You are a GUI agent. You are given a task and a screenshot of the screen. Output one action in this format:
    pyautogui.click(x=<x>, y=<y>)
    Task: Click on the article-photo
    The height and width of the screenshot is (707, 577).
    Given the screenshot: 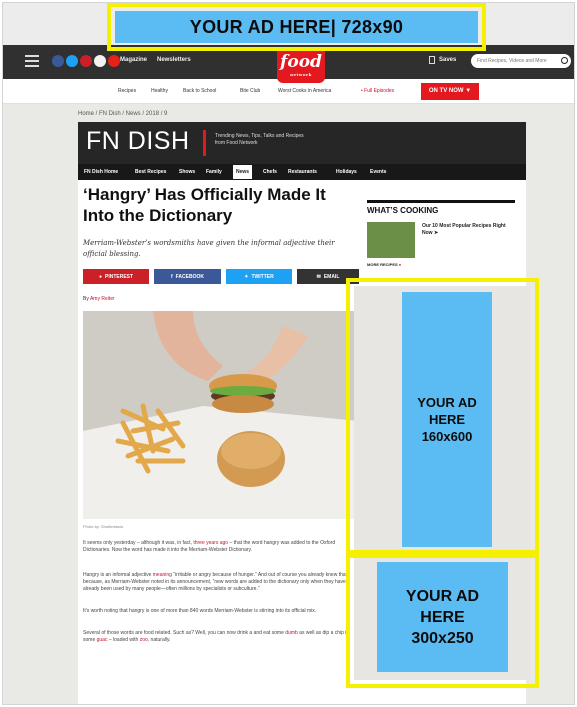 What is the action you would take?
    pyautogui.click(x=221, y=415)
    